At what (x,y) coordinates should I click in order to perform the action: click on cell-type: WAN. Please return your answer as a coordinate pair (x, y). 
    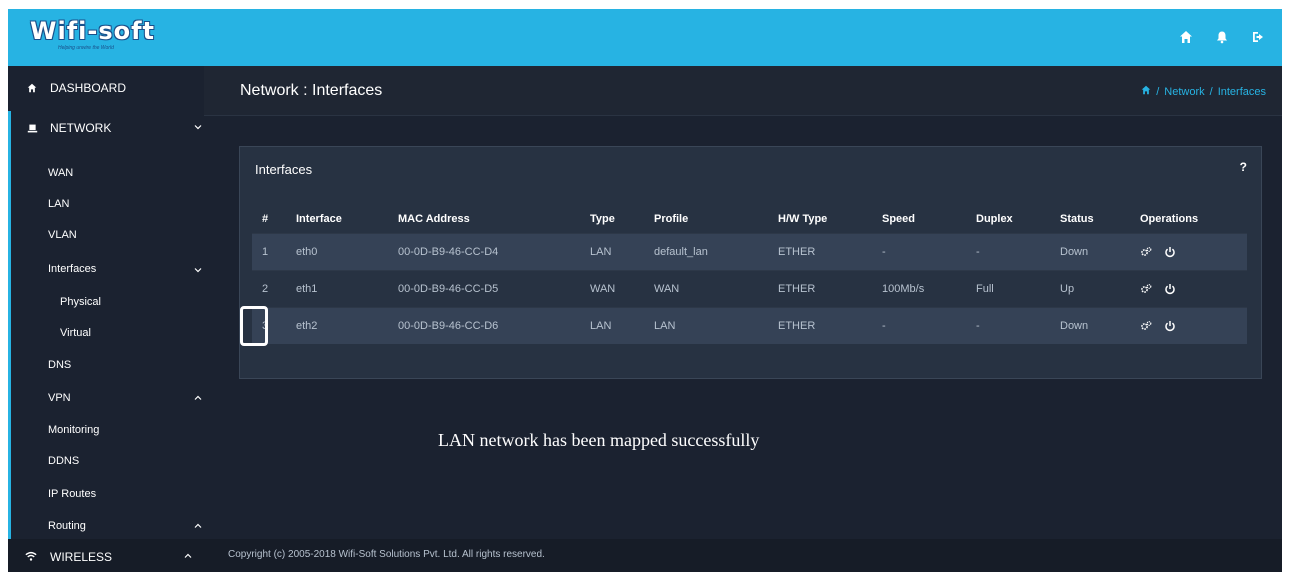
    Looking at the image, I should click on (622, 288).